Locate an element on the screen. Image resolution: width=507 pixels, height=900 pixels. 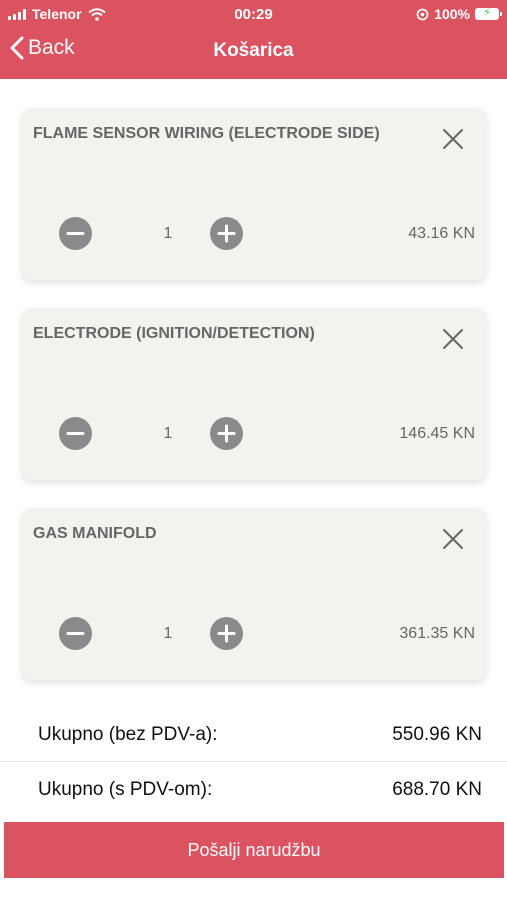
total-net-label: Ukupno (bez PDV-a): is located at coordinates (128, 734).